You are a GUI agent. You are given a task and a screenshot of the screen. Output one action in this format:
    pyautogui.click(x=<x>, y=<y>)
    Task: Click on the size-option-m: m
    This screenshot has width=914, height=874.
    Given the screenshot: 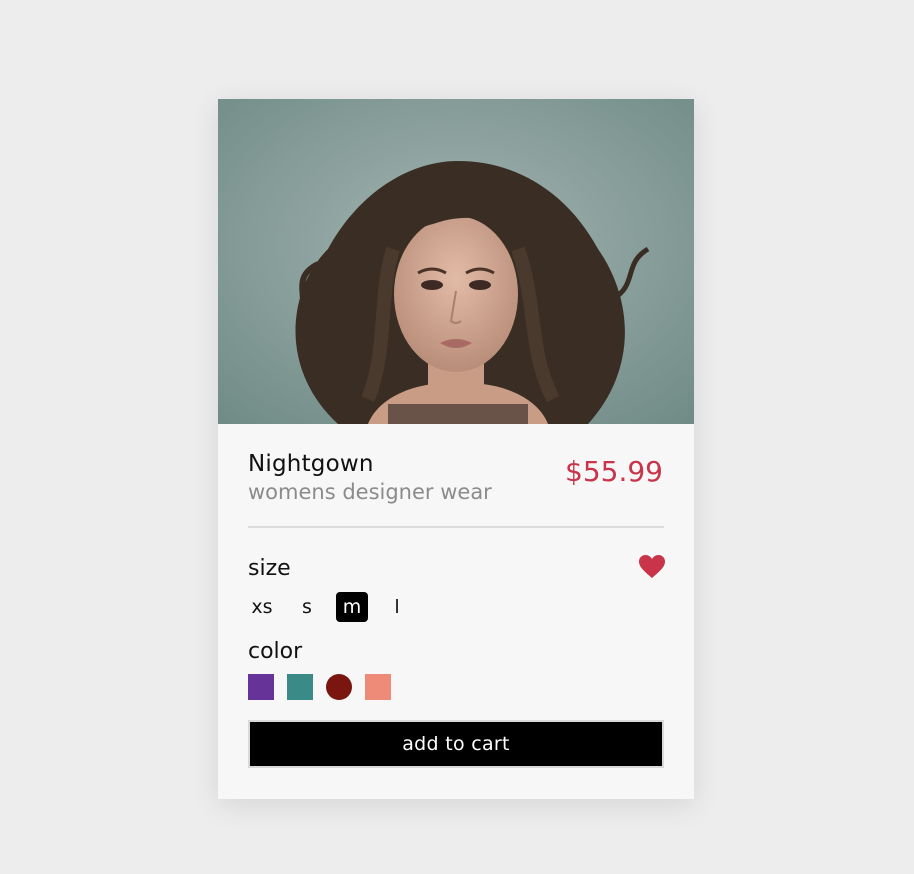 What is the action you would take?
    pyautogui.click(x=352, y=607)
    